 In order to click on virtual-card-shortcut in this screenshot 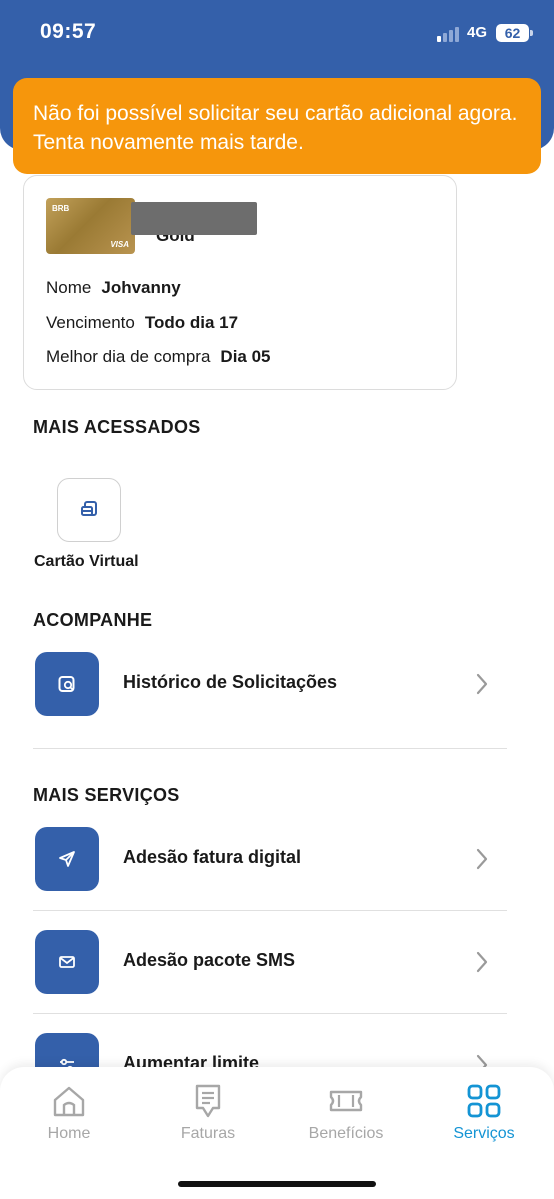, I will do `click(89, 510)`.